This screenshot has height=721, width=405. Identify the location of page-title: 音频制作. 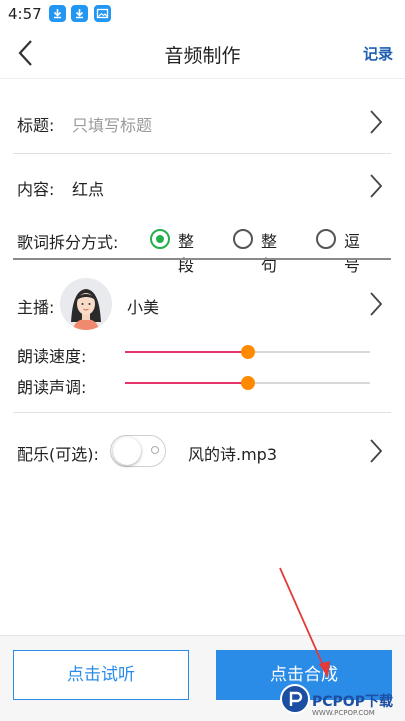
(202, 56).